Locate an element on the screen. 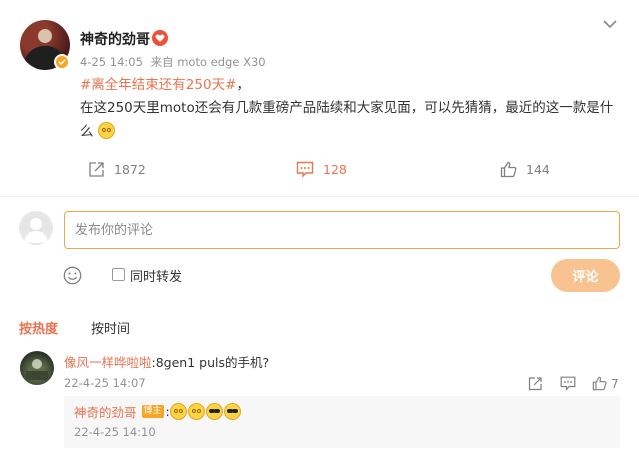 Image resolution: width=639 pixels, height=450 pixels. reply-author-name: 神奇的劲哥 is located at coordinates (105, 411).